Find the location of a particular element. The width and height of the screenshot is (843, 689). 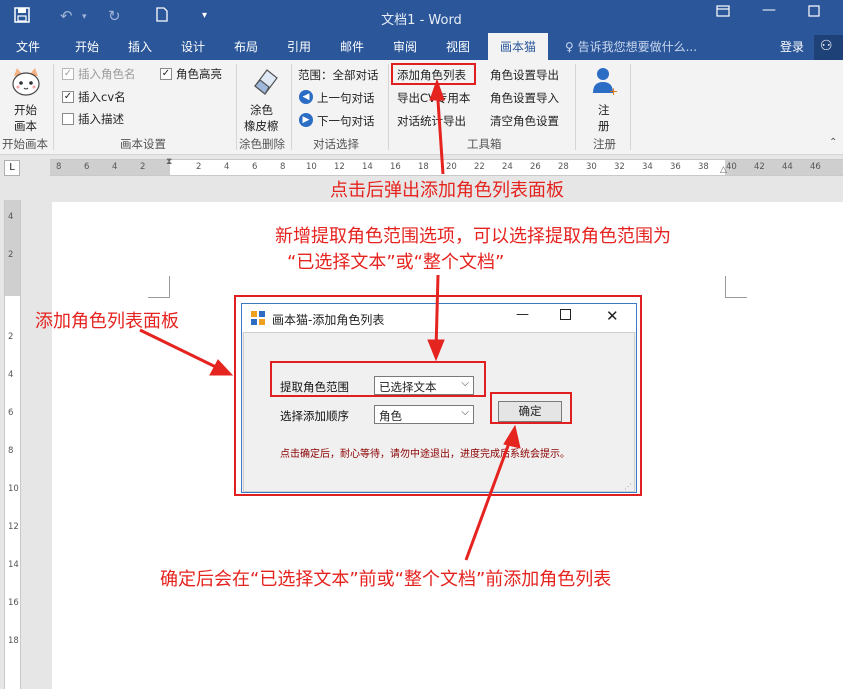

tab-home: 开始 is located at coordinates (87, 46).